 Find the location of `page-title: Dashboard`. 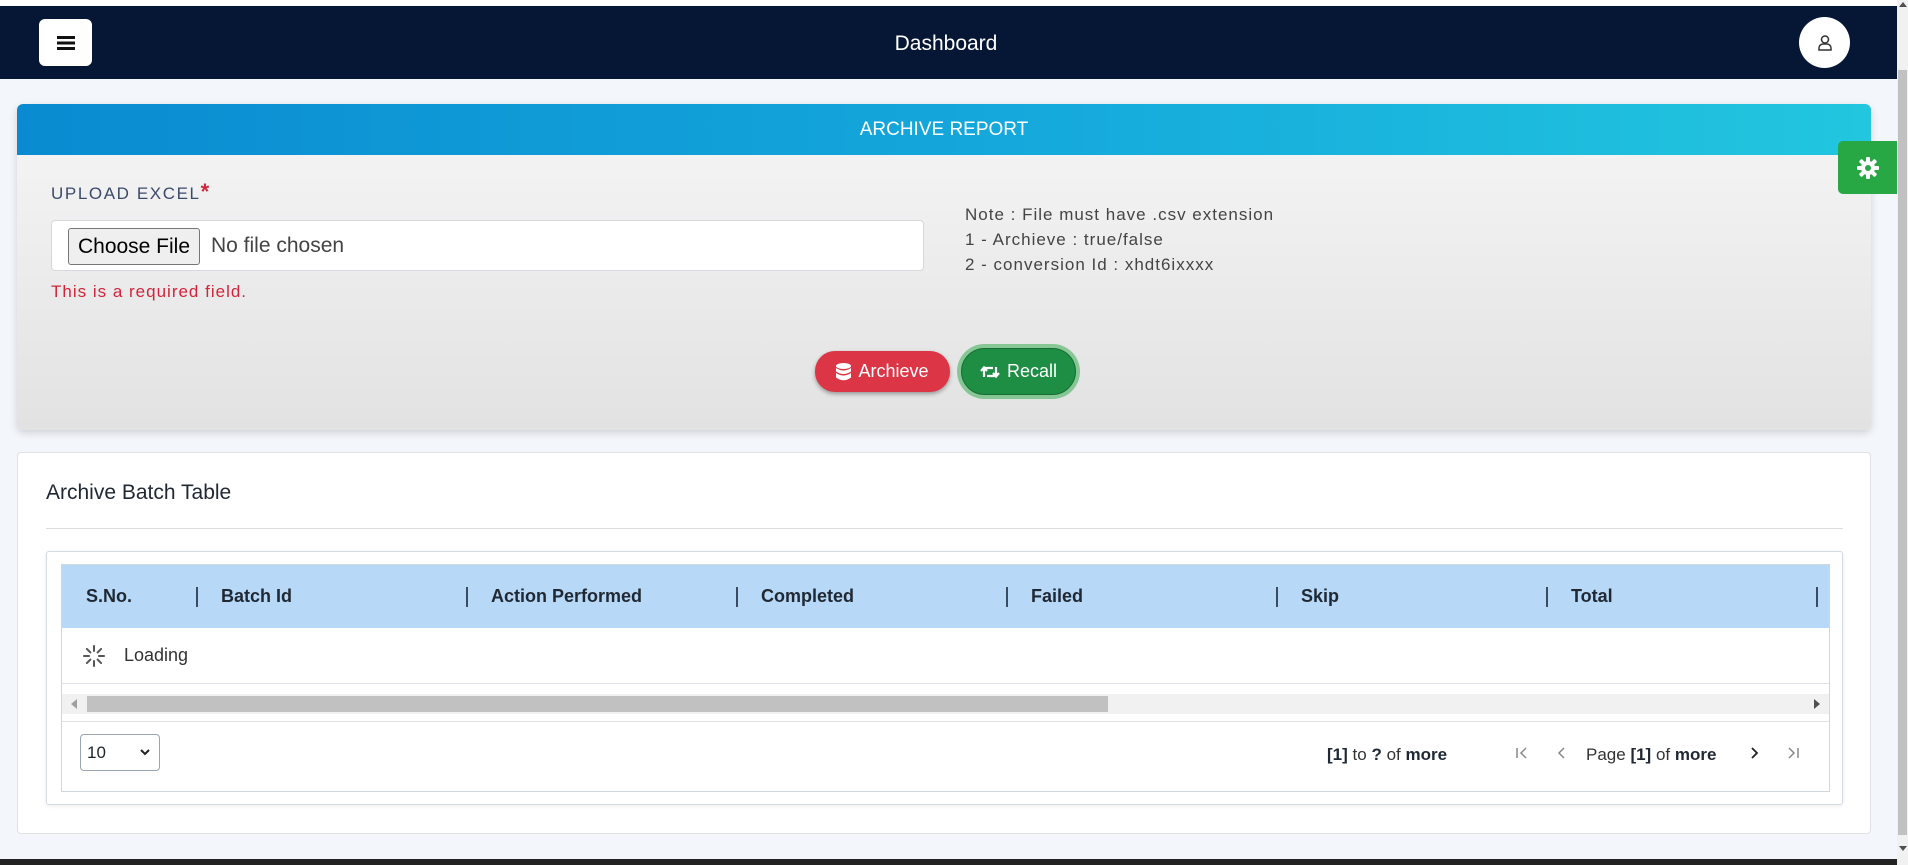

page-title: Dashboard is located at coordinates (946, 43).